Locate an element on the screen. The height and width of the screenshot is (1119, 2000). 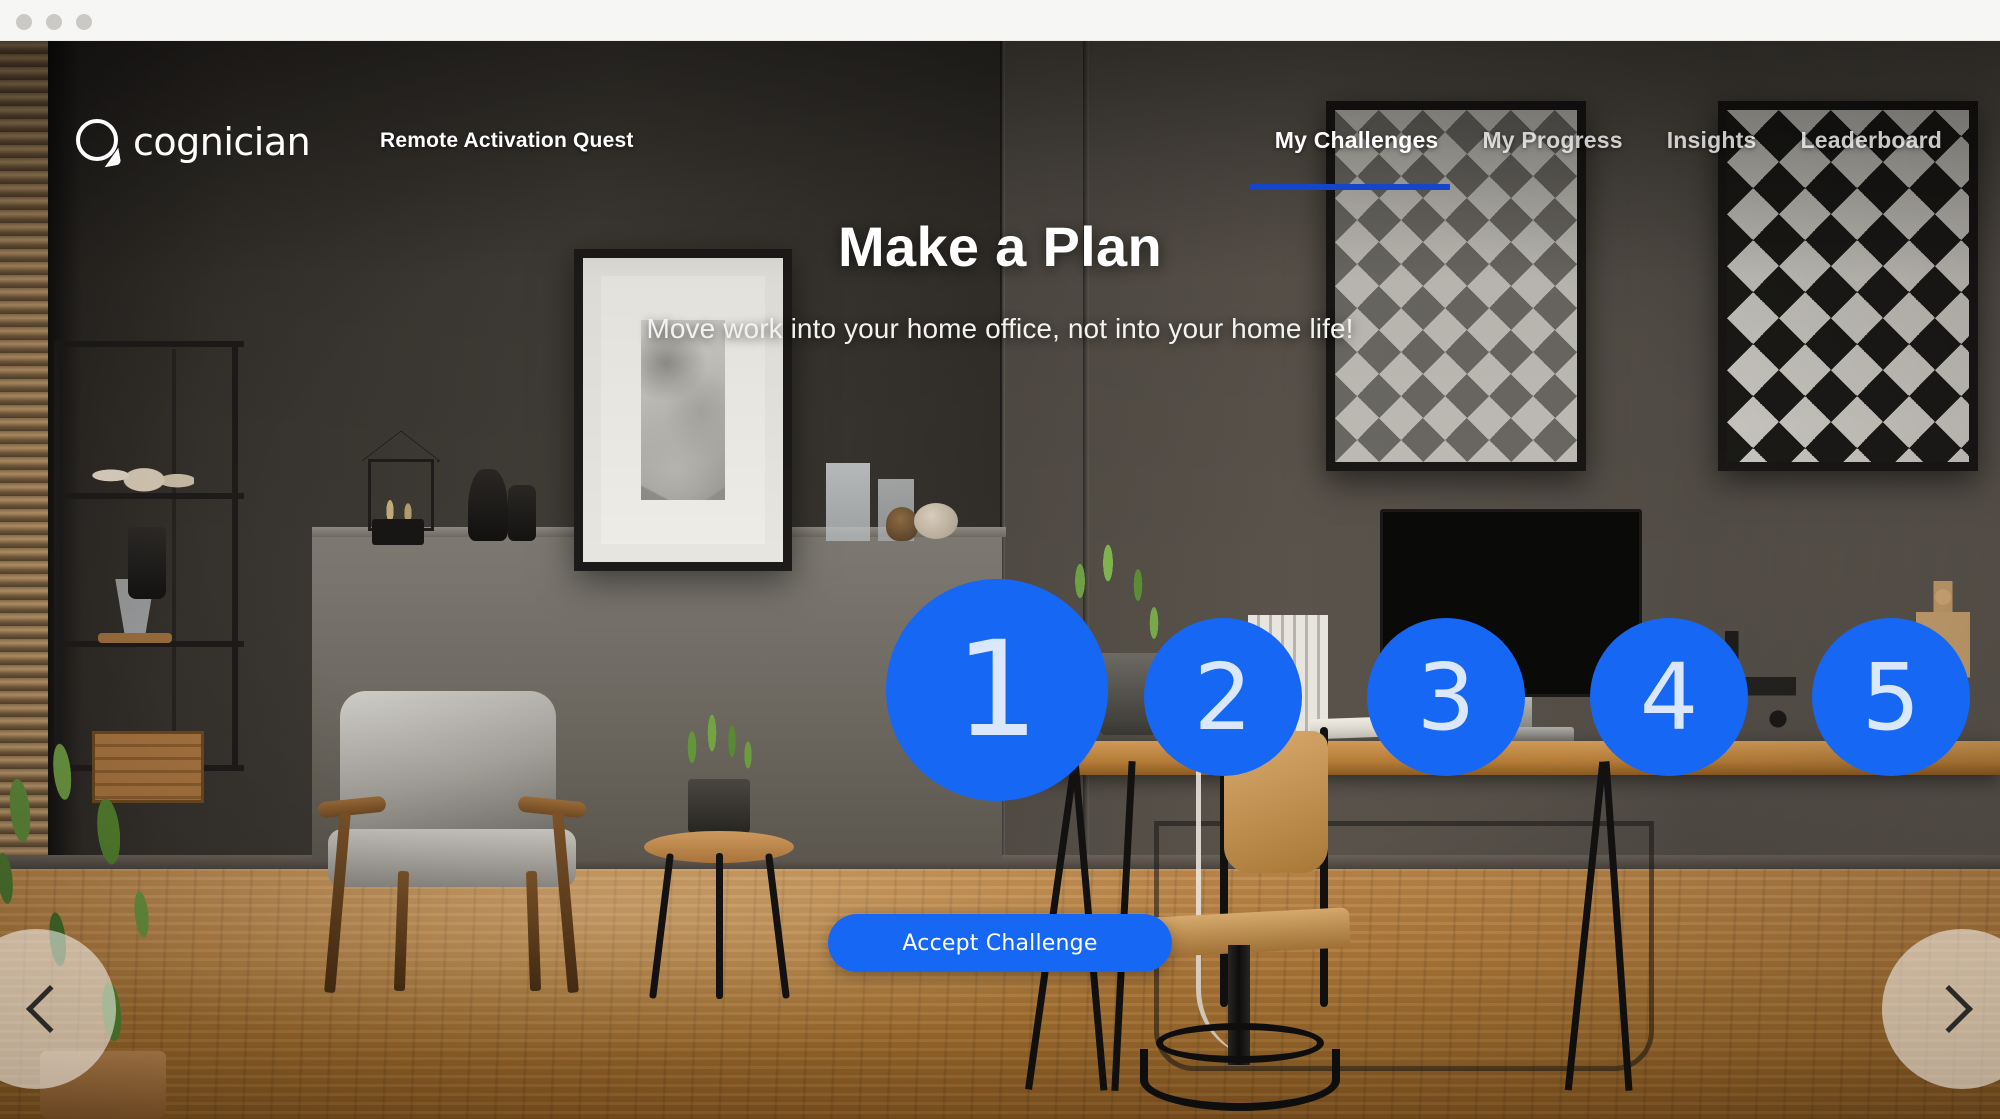
chevron-right-icon is located at coordinates (1949, 1009).